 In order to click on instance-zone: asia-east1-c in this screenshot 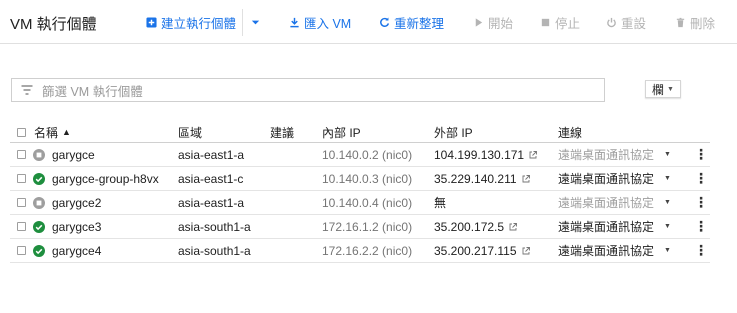, I will do `click(211, 178)`.